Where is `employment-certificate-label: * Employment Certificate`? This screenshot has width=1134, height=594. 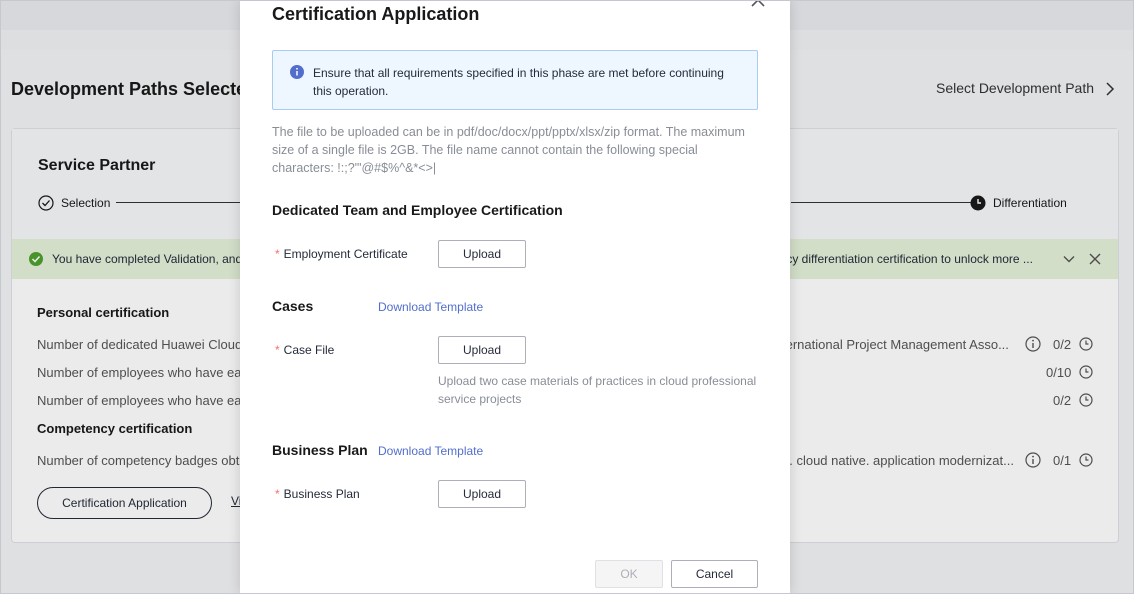 employment-certificate-label: * Employment Certificate is located at coordinates (341, 254).